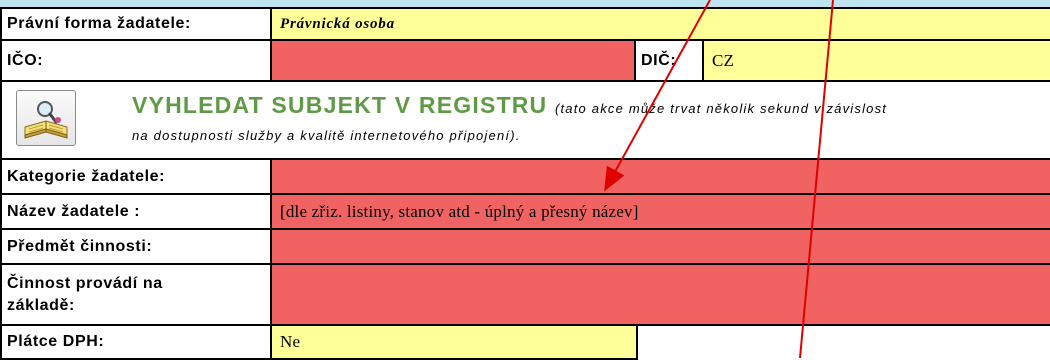  What do you see at coordinates (454, 61) in the screenshot?
I see `ico-field` at bounding box center [454, 61].